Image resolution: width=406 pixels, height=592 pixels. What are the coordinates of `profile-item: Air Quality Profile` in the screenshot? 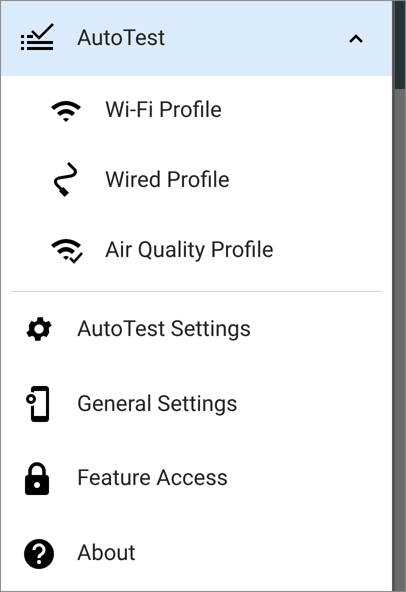 It's located at (196, 250).